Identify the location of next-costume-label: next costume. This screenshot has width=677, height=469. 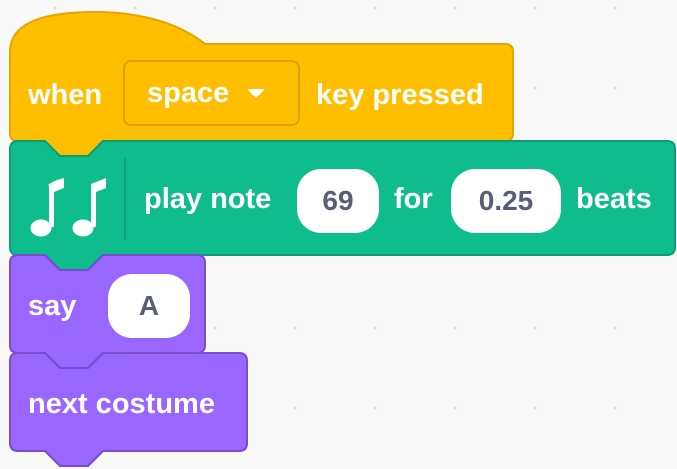
(121, 404).